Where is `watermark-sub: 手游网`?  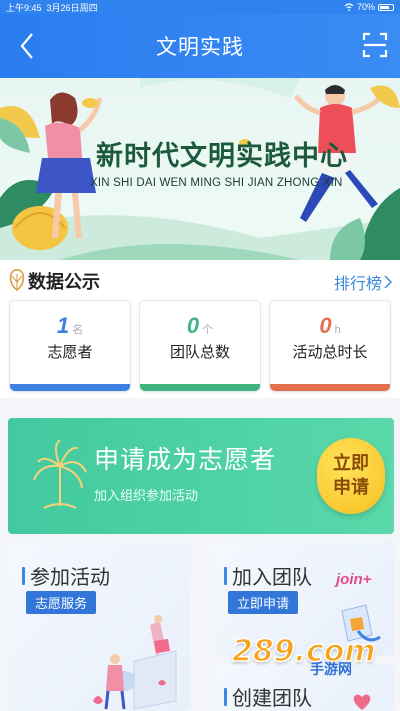
watermark-sub: 手游网 is located at coordinates (331, 669).